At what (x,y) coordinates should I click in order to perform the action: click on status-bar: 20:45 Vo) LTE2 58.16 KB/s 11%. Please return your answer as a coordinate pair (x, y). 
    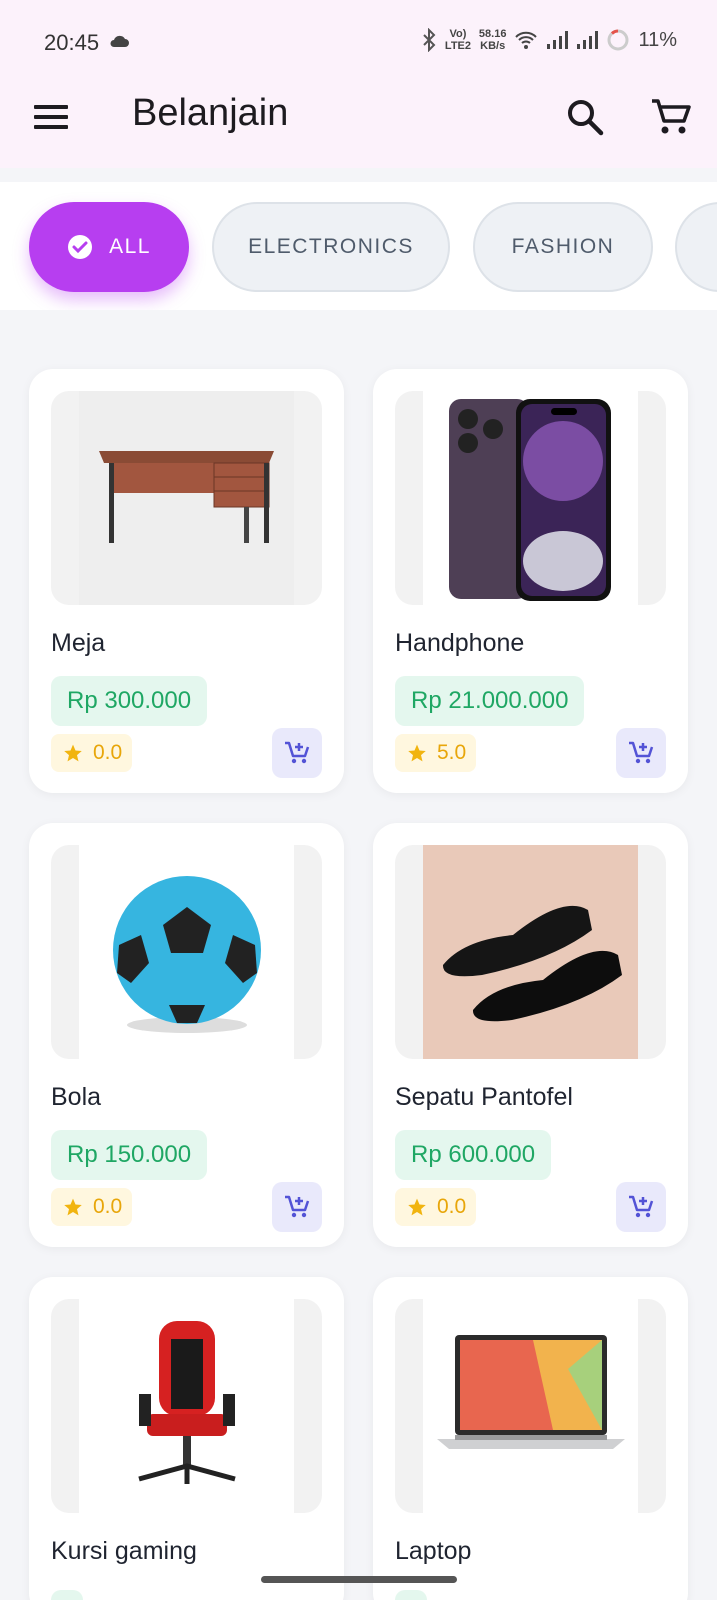
    Looking at the image, I should click on (358, 42).